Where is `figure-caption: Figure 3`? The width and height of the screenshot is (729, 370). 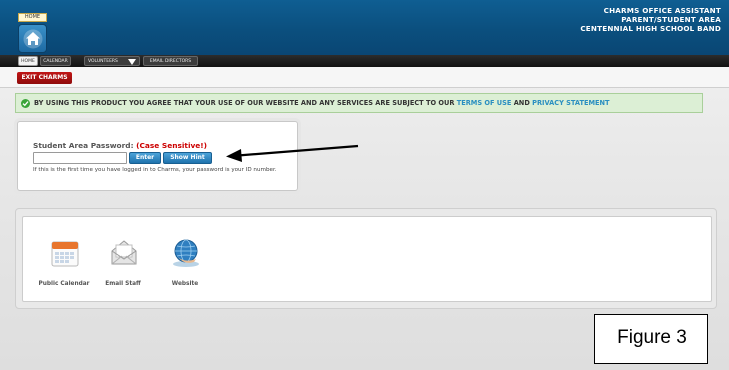
figure-caption: Figure 3 is located at coordinates (652, 337).